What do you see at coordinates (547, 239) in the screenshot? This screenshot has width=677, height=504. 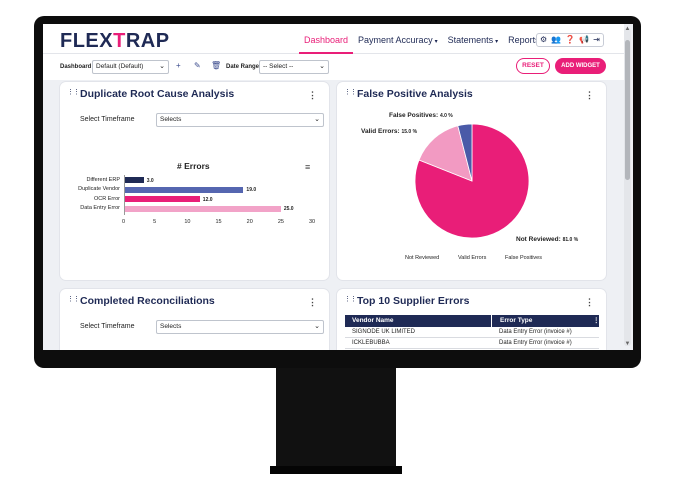 I see `pie-label-not-reviewed: Not Reviewed: 81.0 %` at bounding box center [547, 239].